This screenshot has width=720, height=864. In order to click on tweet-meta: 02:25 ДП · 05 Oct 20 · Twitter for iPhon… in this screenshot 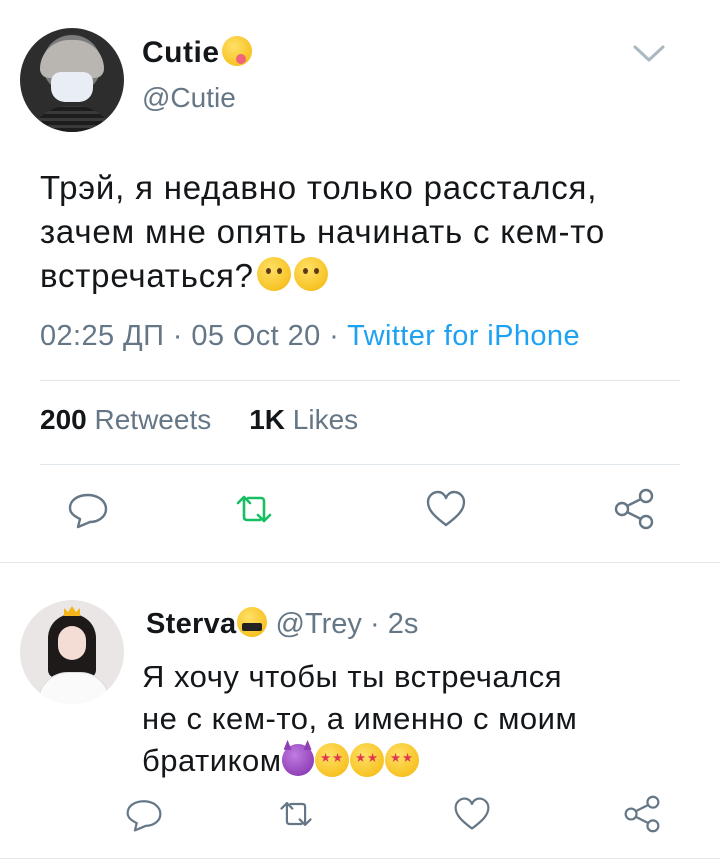, I will do `click(310, 336)`.